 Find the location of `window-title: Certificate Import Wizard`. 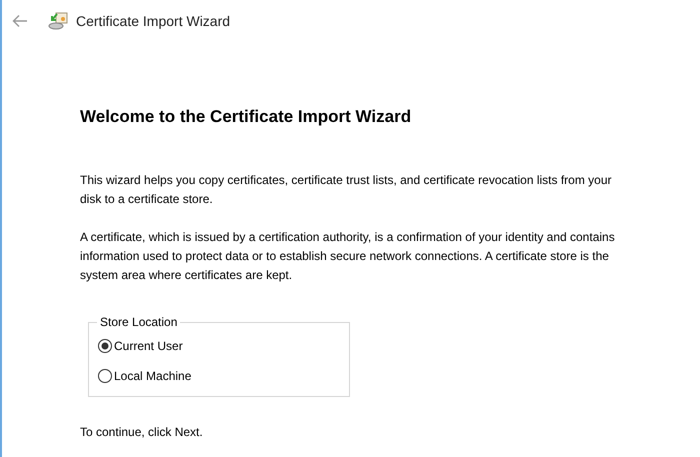

window-title: Certificate Import Wizard is located at coordinates (153, 21).